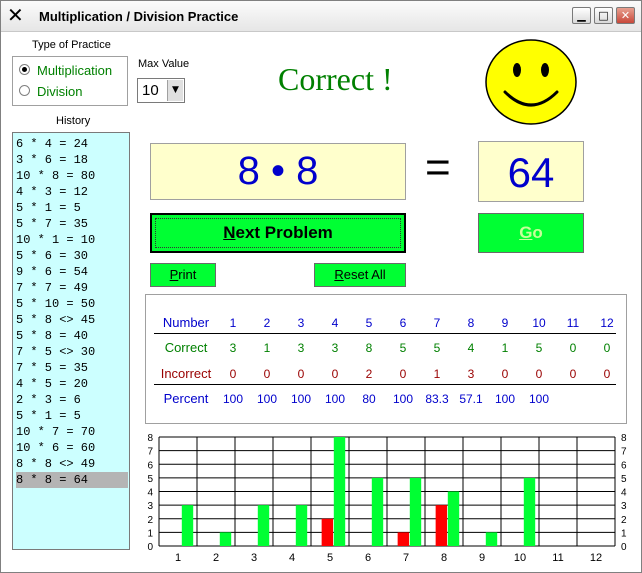  I want to click on stats-cell-percent: 80, so click(369, 399).